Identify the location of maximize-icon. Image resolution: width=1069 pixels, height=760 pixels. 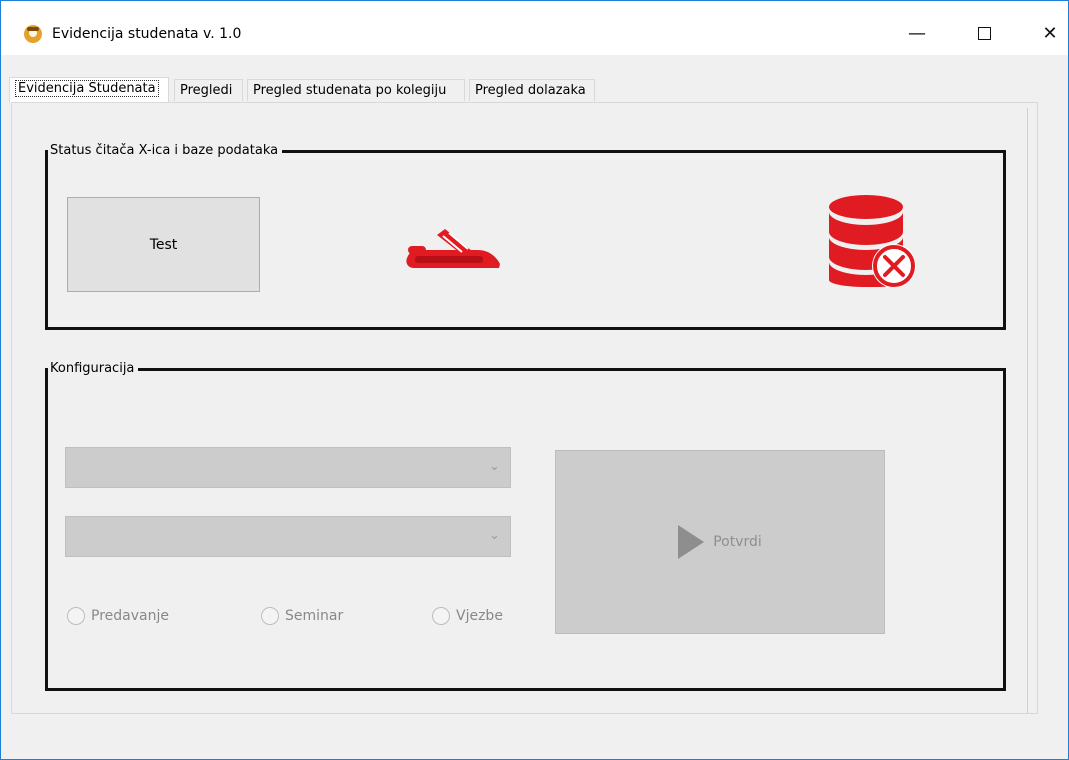
(984, 33).